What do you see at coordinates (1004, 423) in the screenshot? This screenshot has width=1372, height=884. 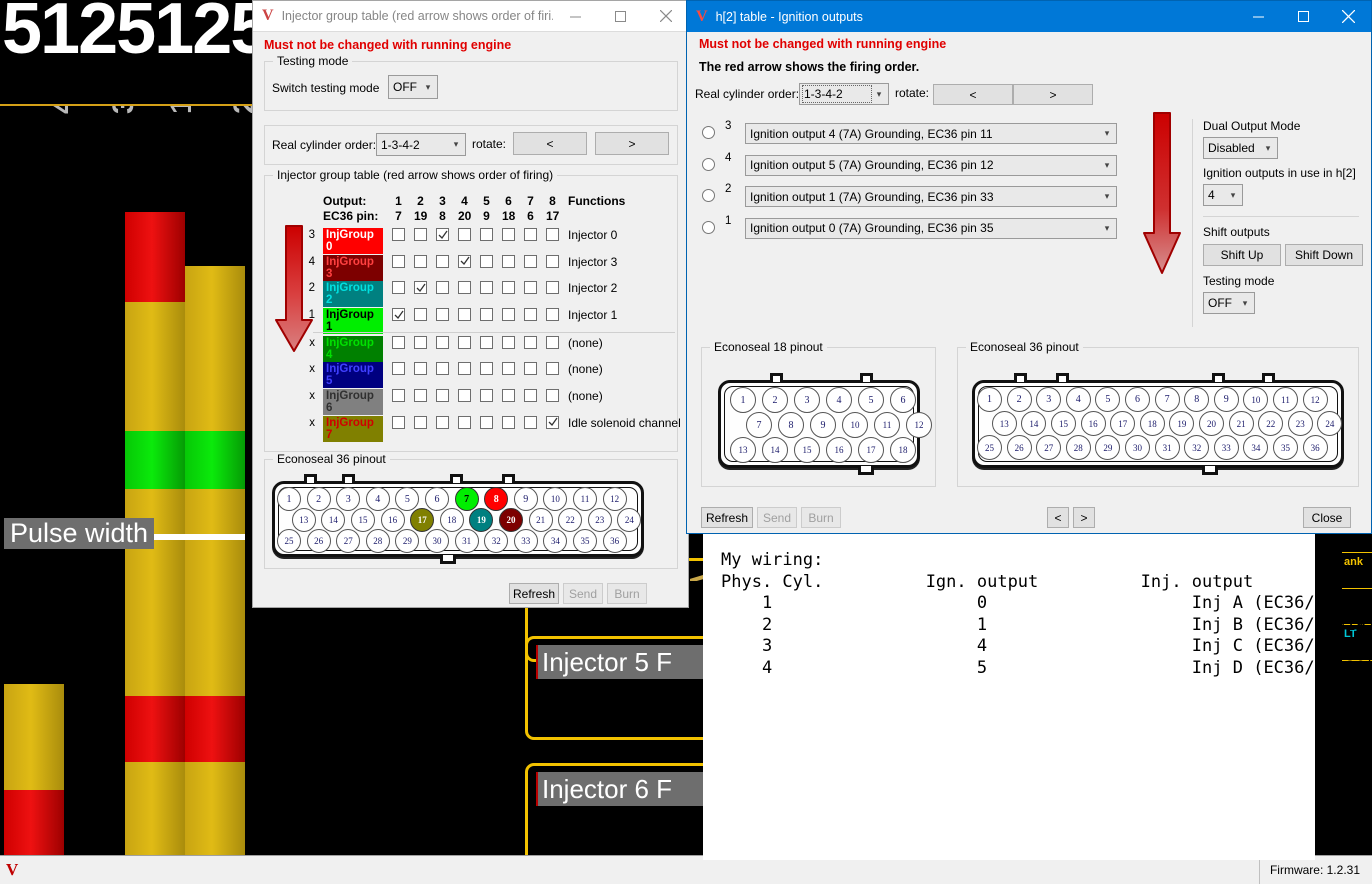 I see `connector-pin-13: 13` at bounding box center [1004, 423].